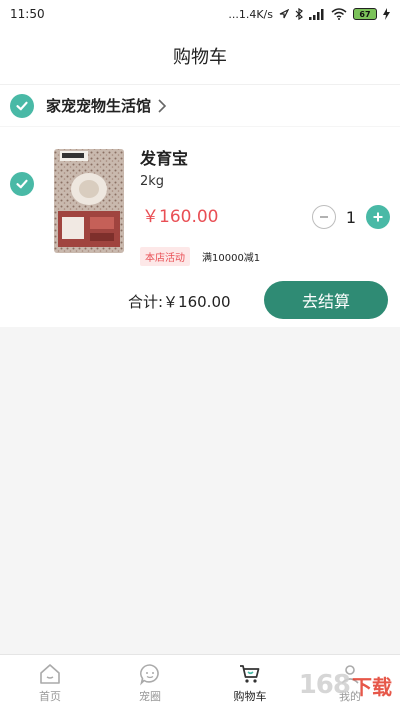 The image size is (400, 710). What do you see at coordinates (165, 256) in the screenshot?
I see `promo-tag: 本店活动` at bounding box center [165, 256].